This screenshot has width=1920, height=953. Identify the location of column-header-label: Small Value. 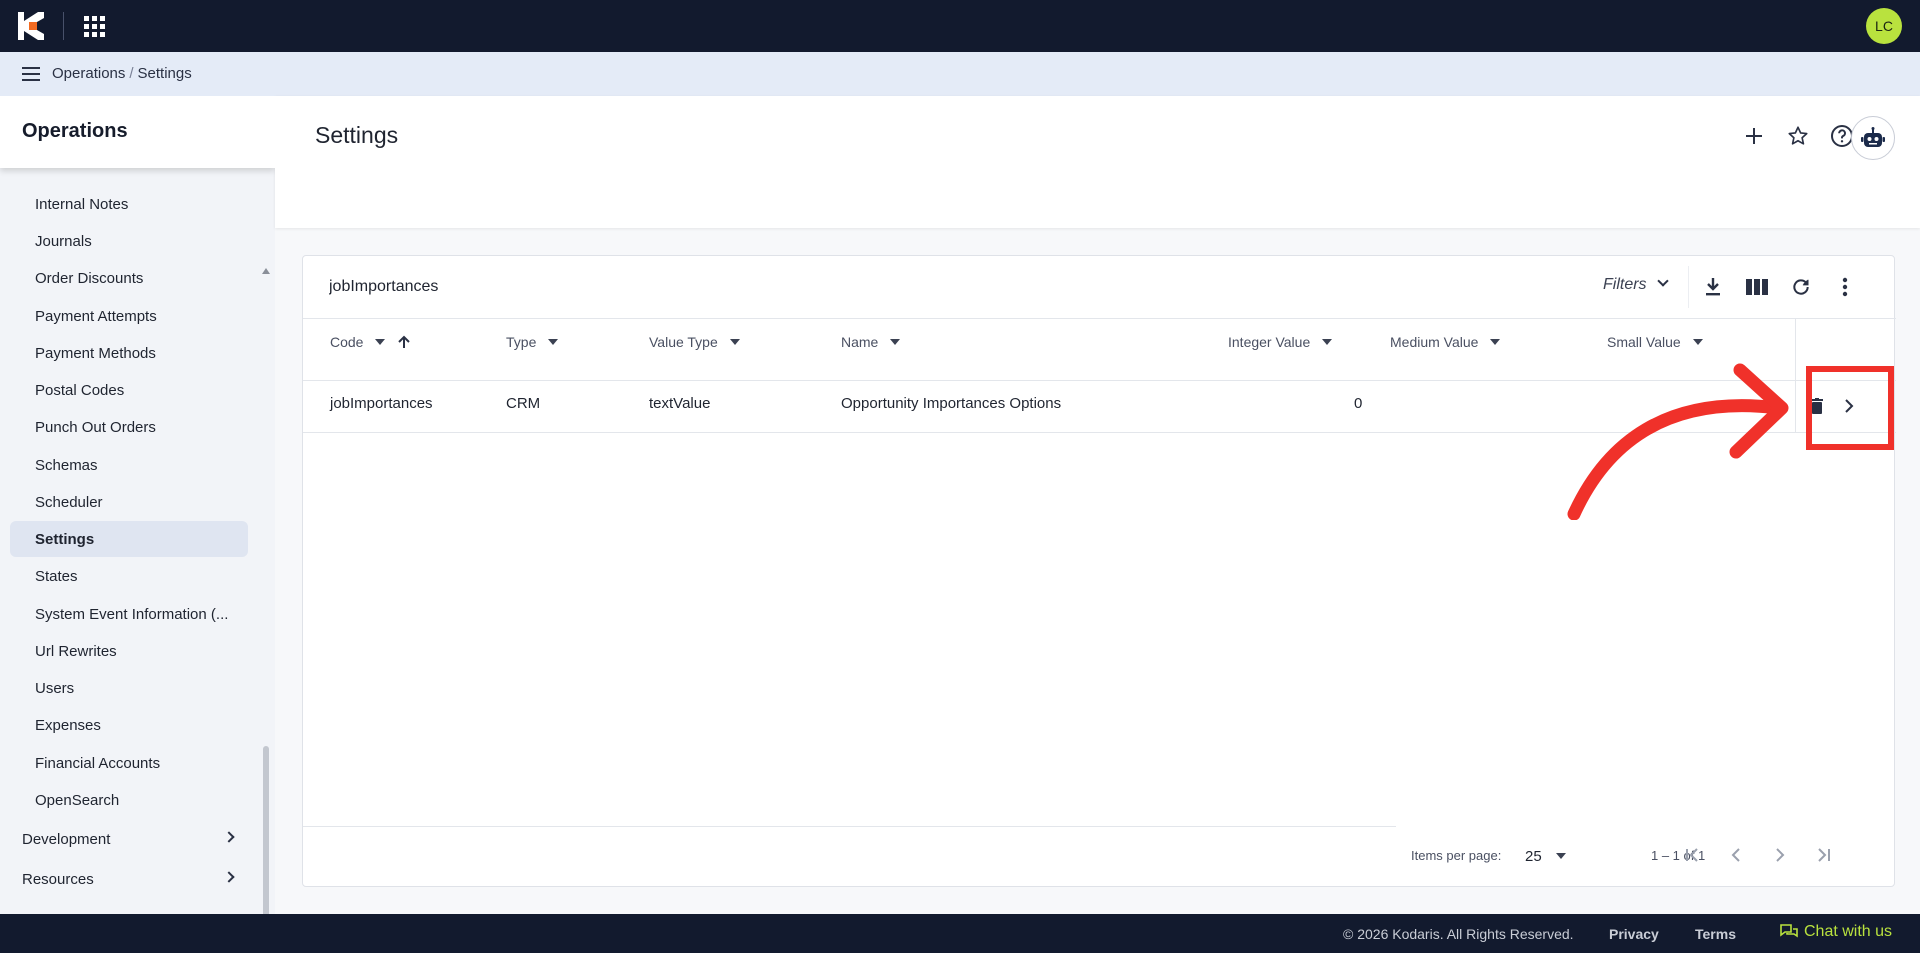
(1644, 342).